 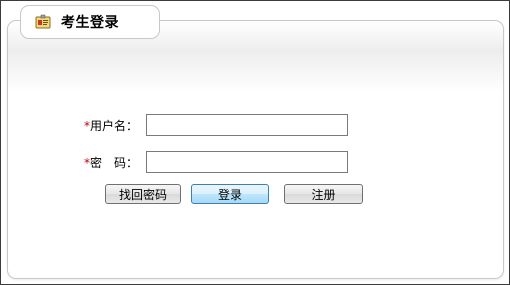 I want to click on password-input, so click(x=247, y=162).